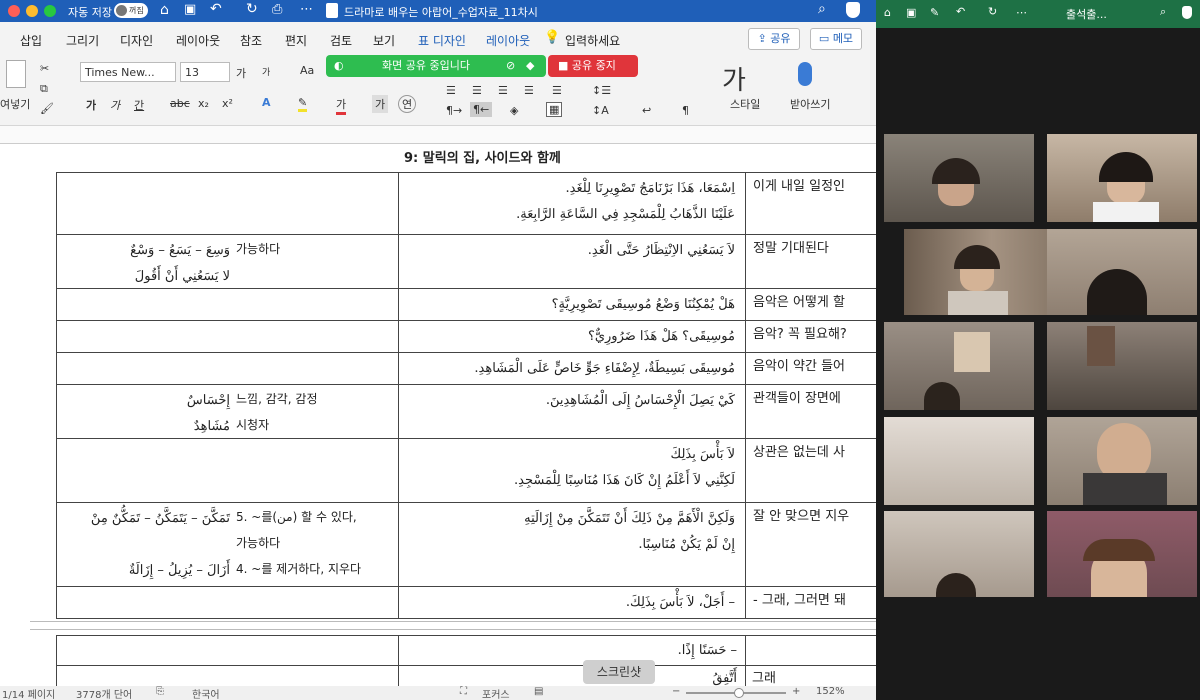 The height and width of the screenshot is (700, 1200). Describe the element at coordinates (307, 70) in the screenshot. I see `change-case-button: Aa` at that location.